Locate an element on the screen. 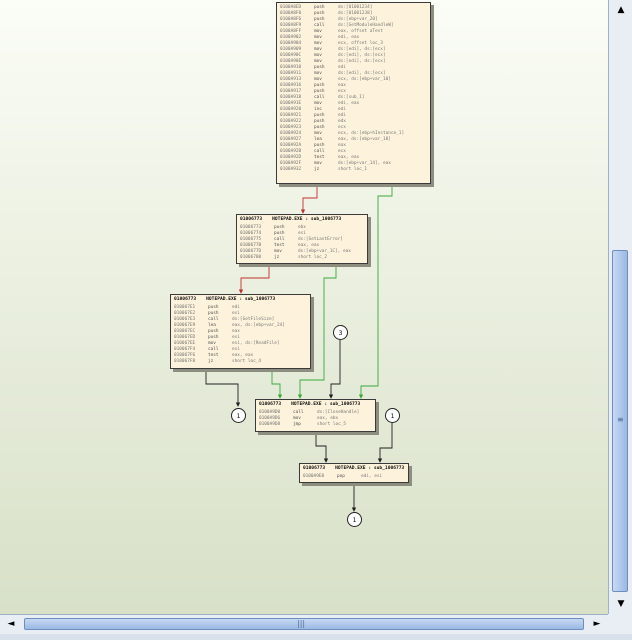 The height and width of the screenshot is (640, 632). status-strip is located at coordinates (316, 637).